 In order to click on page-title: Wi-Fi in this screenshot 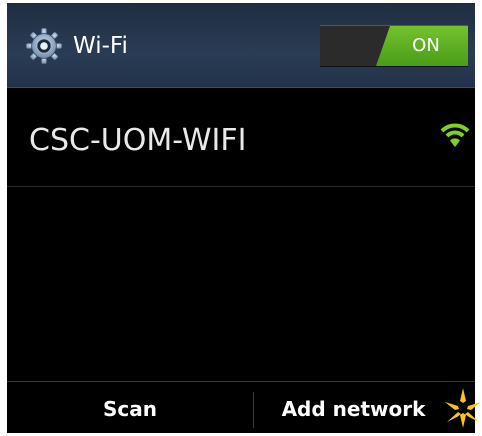, I will do `click(100, 46)`.